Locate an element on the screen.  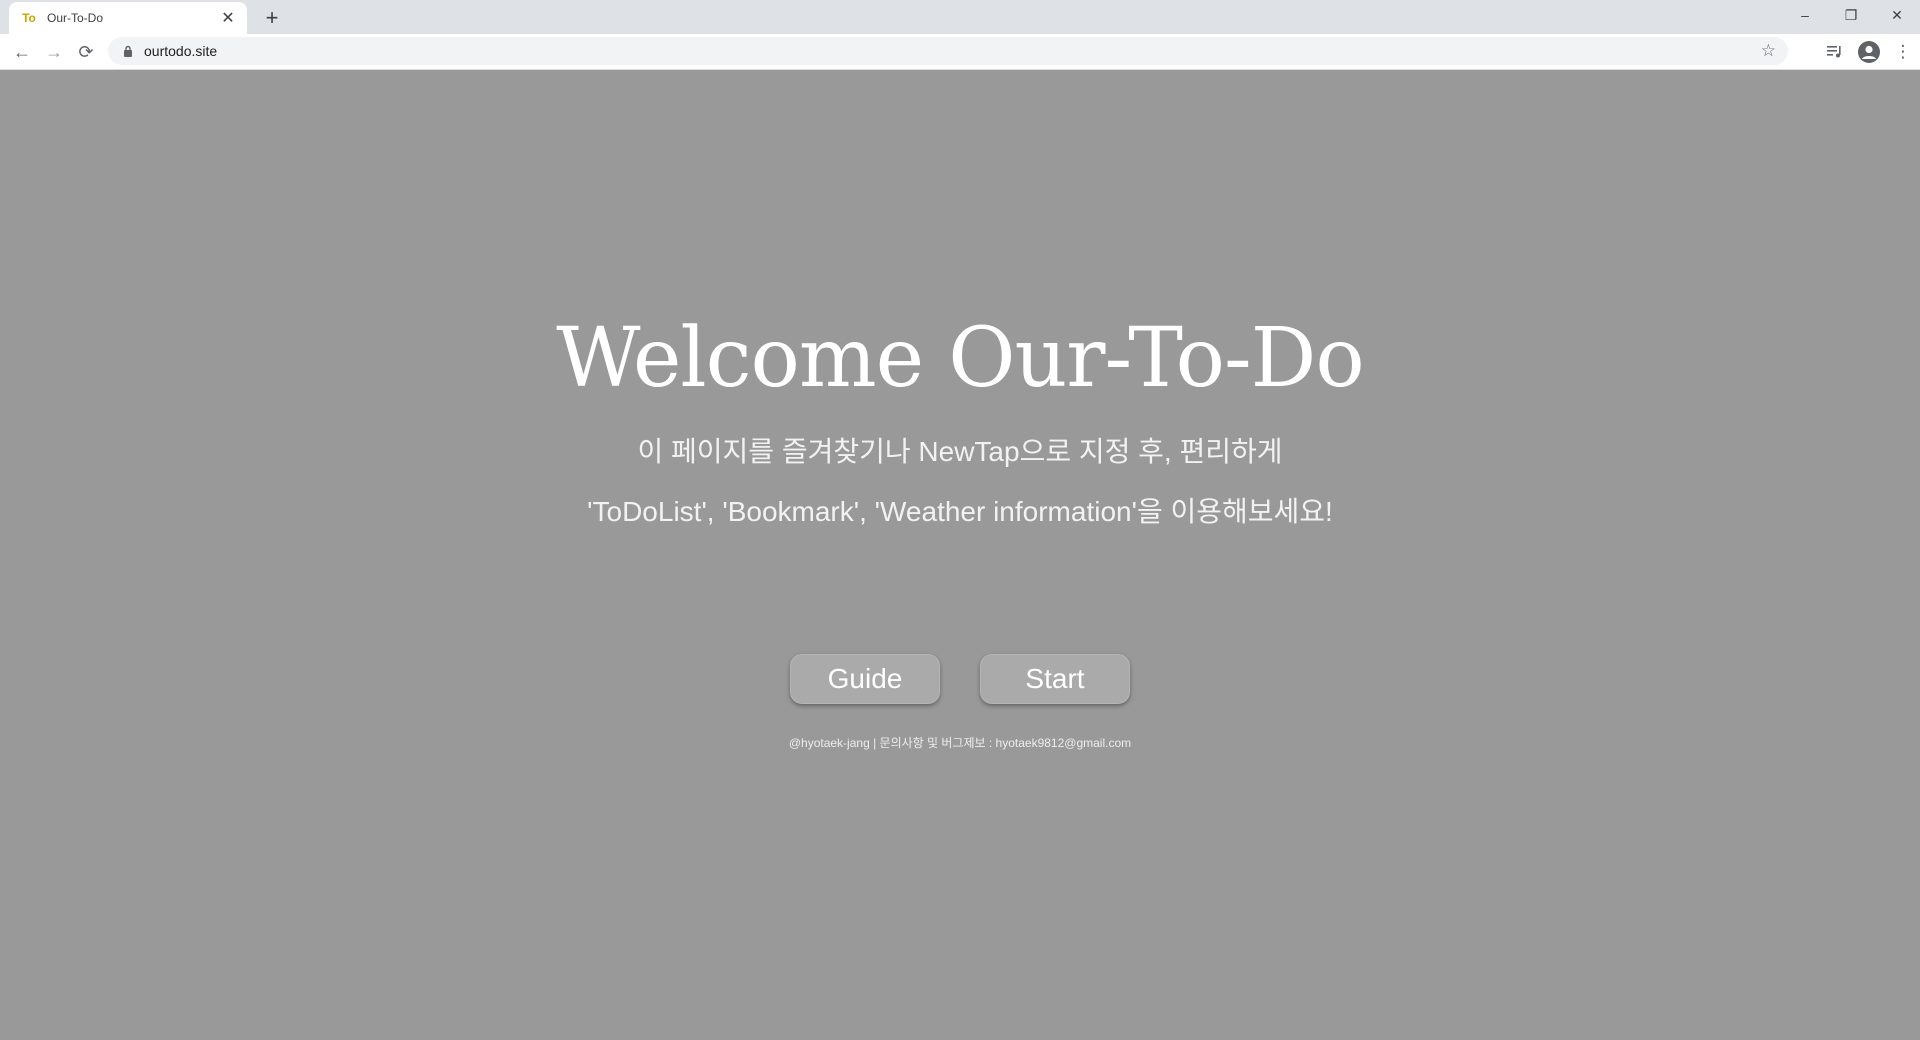
back-button: ← is located at coordinates (22, 52).